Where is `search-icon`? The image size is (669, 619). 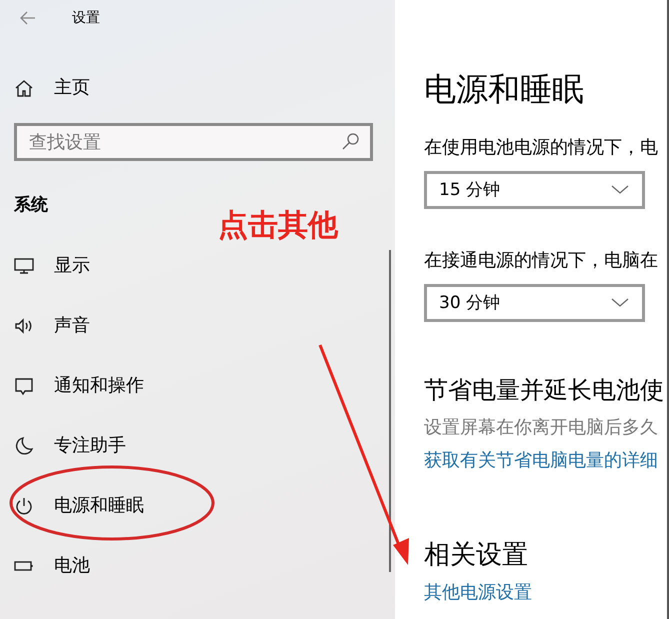
search-icon is located at coordinates (351, 142).